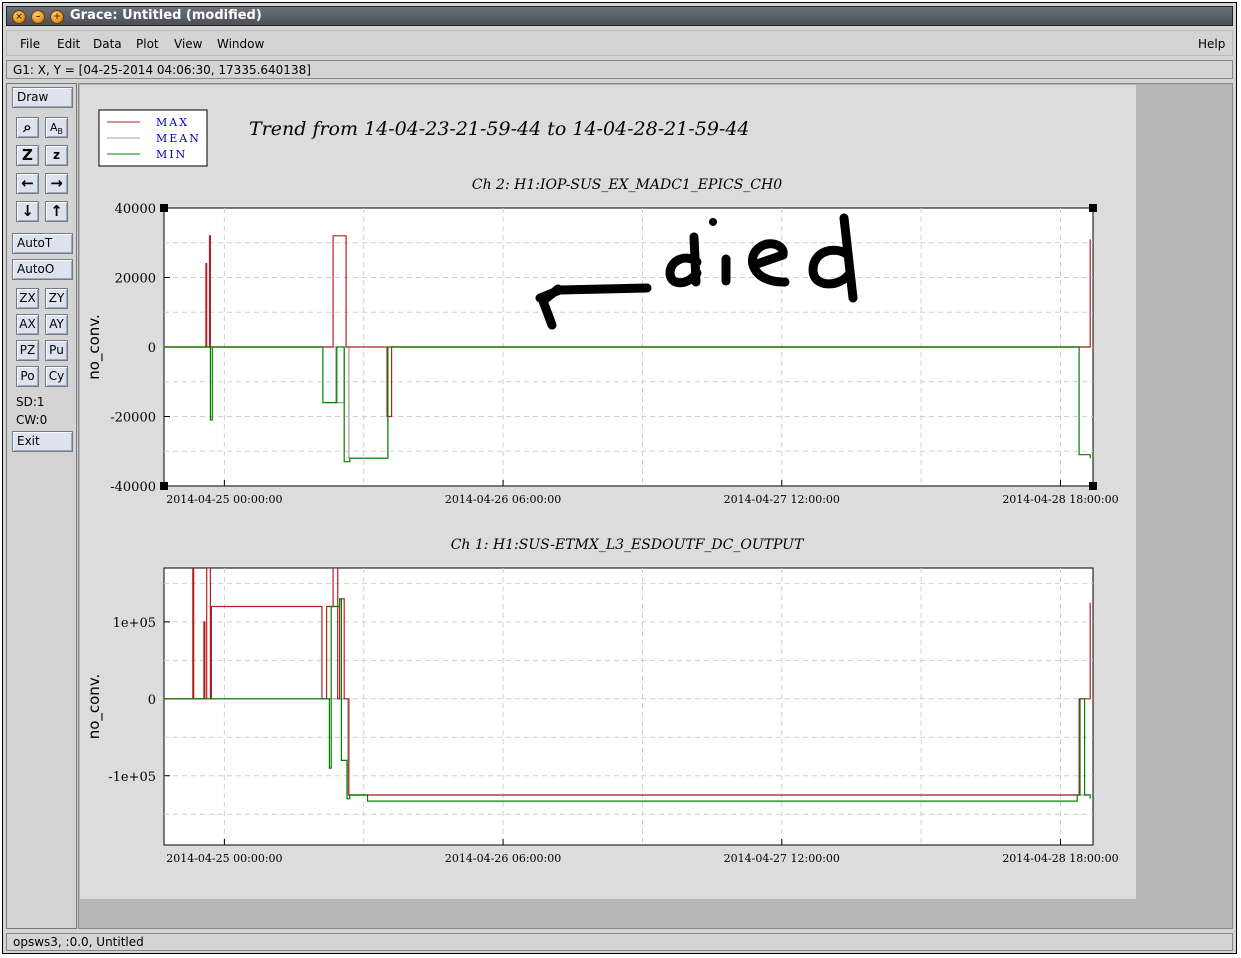 The width and height of the screenshot is (1241, 958). Describe the element at coordinates (135, 279) in the screenshot. I see `y-tick-label: 20000` at that location.